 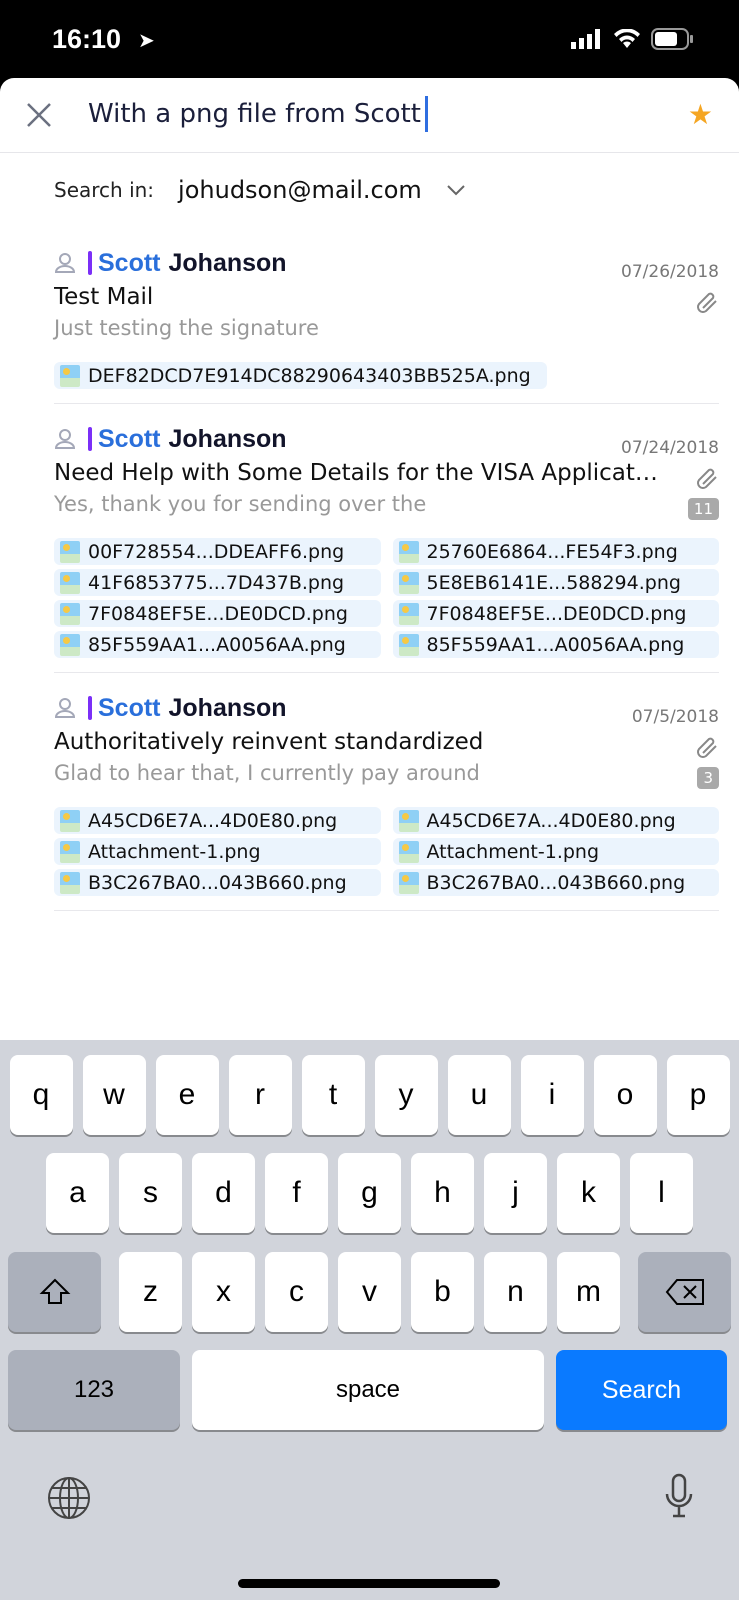 What do you see at coordinates (69, 1498) in the screenshot?
I see `globe-icon` at bounding box center [69, 1498].